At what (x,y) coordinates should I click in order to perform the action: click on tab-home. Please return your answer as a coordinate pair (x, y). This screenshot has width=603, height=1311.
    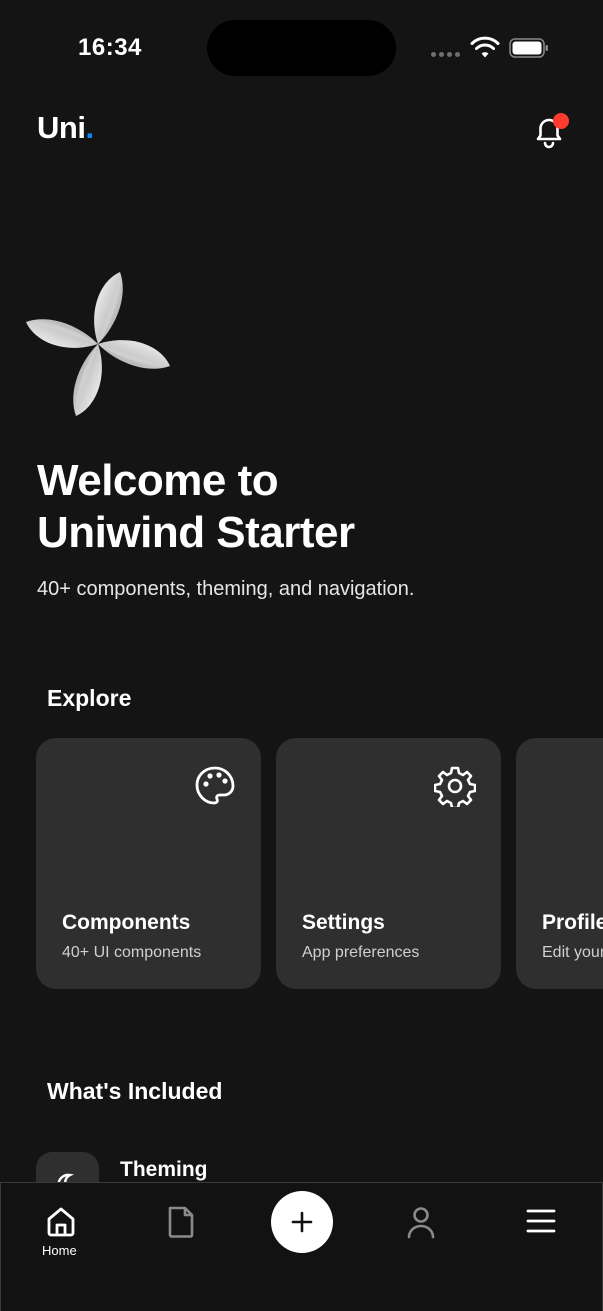
    Looking at the image, I should click on (61, 1222).